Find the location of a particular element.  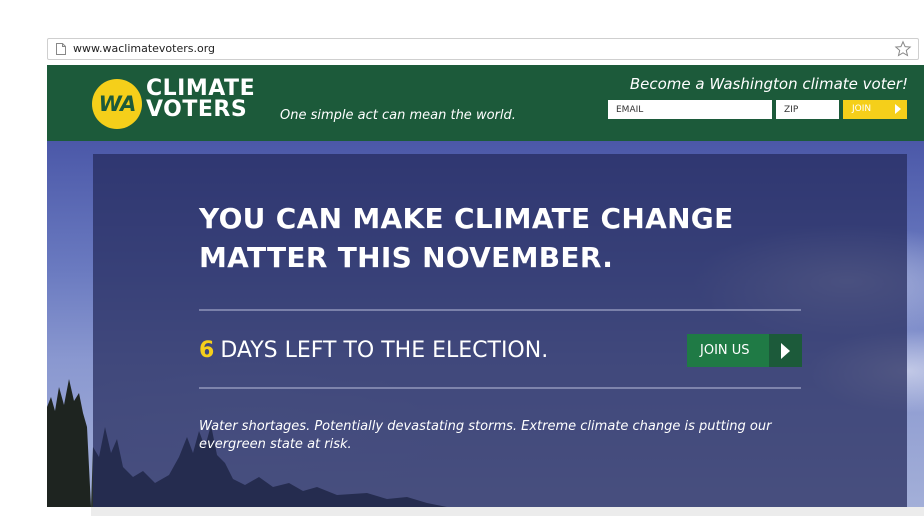

content-strip is located at coordinates (507, 511).